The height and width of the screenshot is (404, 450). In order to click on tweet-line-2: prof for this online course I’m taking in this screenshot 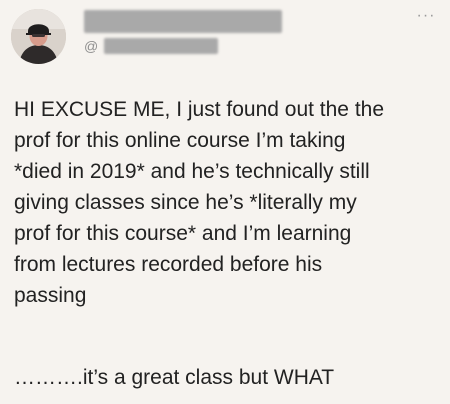, I will do `click(180, 140)`.